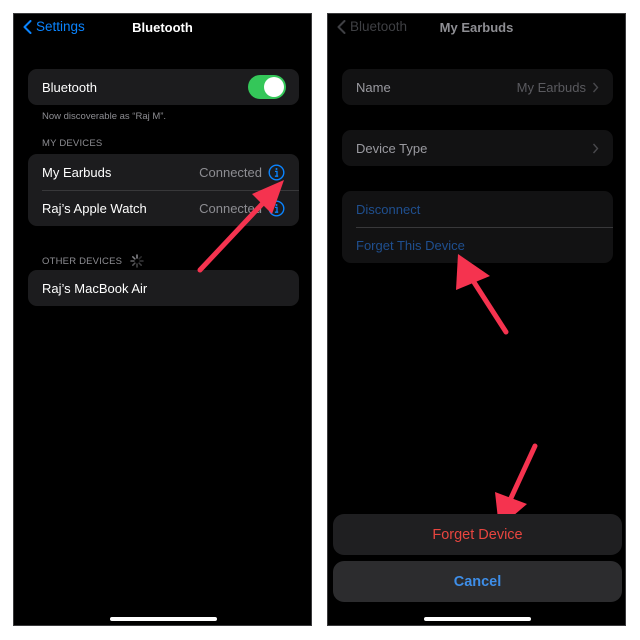 This screenshot has width=640, height=640. Describe the element at coordinates (82, 261) in the screenshot. I see `other-devices-header-label: OTHER DEVICES` at that location.